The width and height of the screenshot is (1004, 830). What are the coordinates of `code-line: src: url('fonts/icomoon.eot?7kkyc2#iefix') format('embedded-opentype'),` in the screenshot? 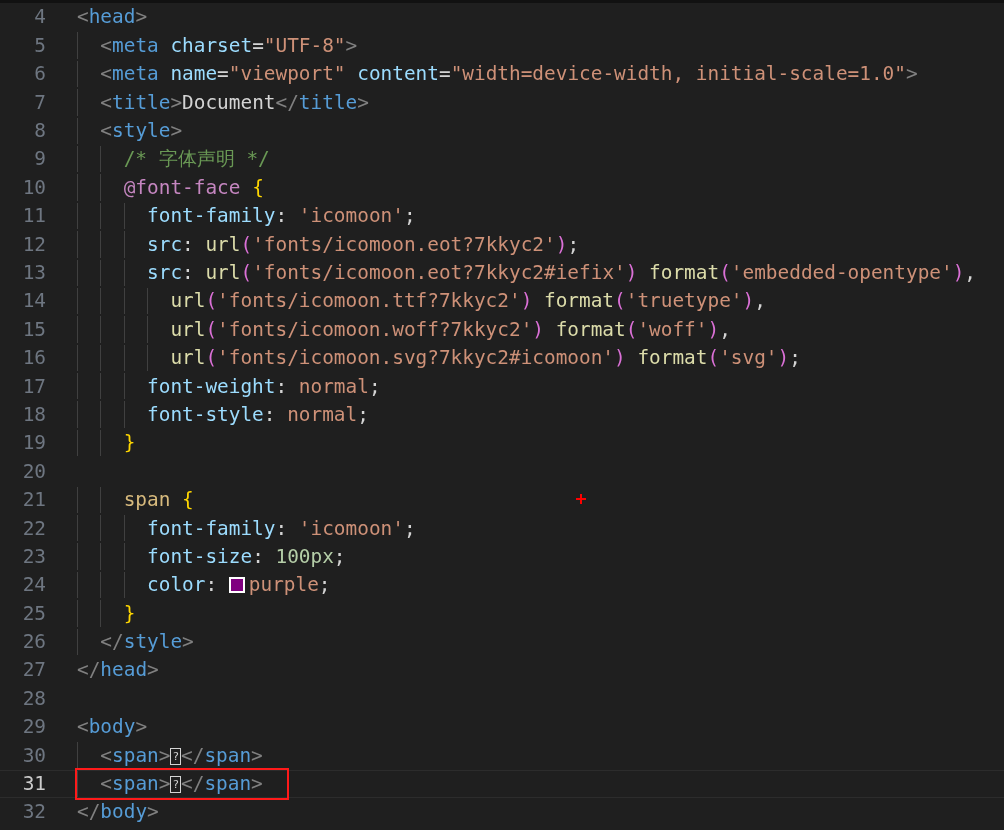 It's located at (561, 273).